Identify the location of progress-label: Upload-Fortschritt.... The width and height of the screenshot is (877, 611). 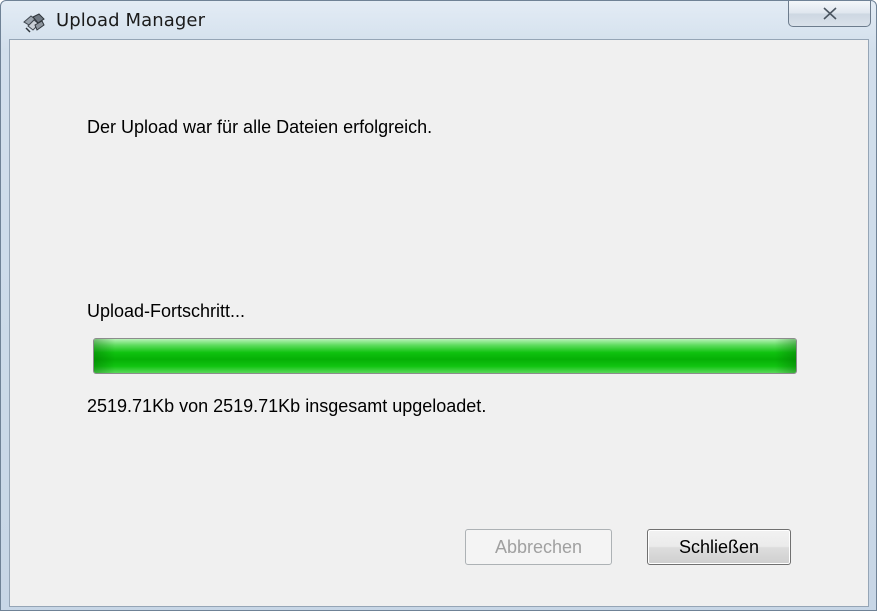
(166, 311).